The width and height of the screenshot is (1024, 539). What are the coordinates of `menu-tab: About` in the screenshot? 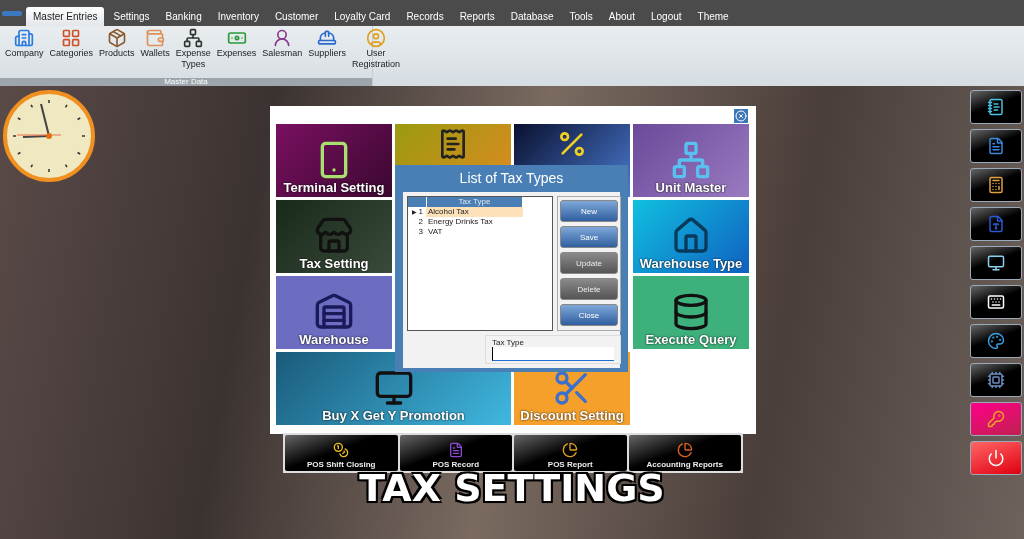 It's located at (621, 16).